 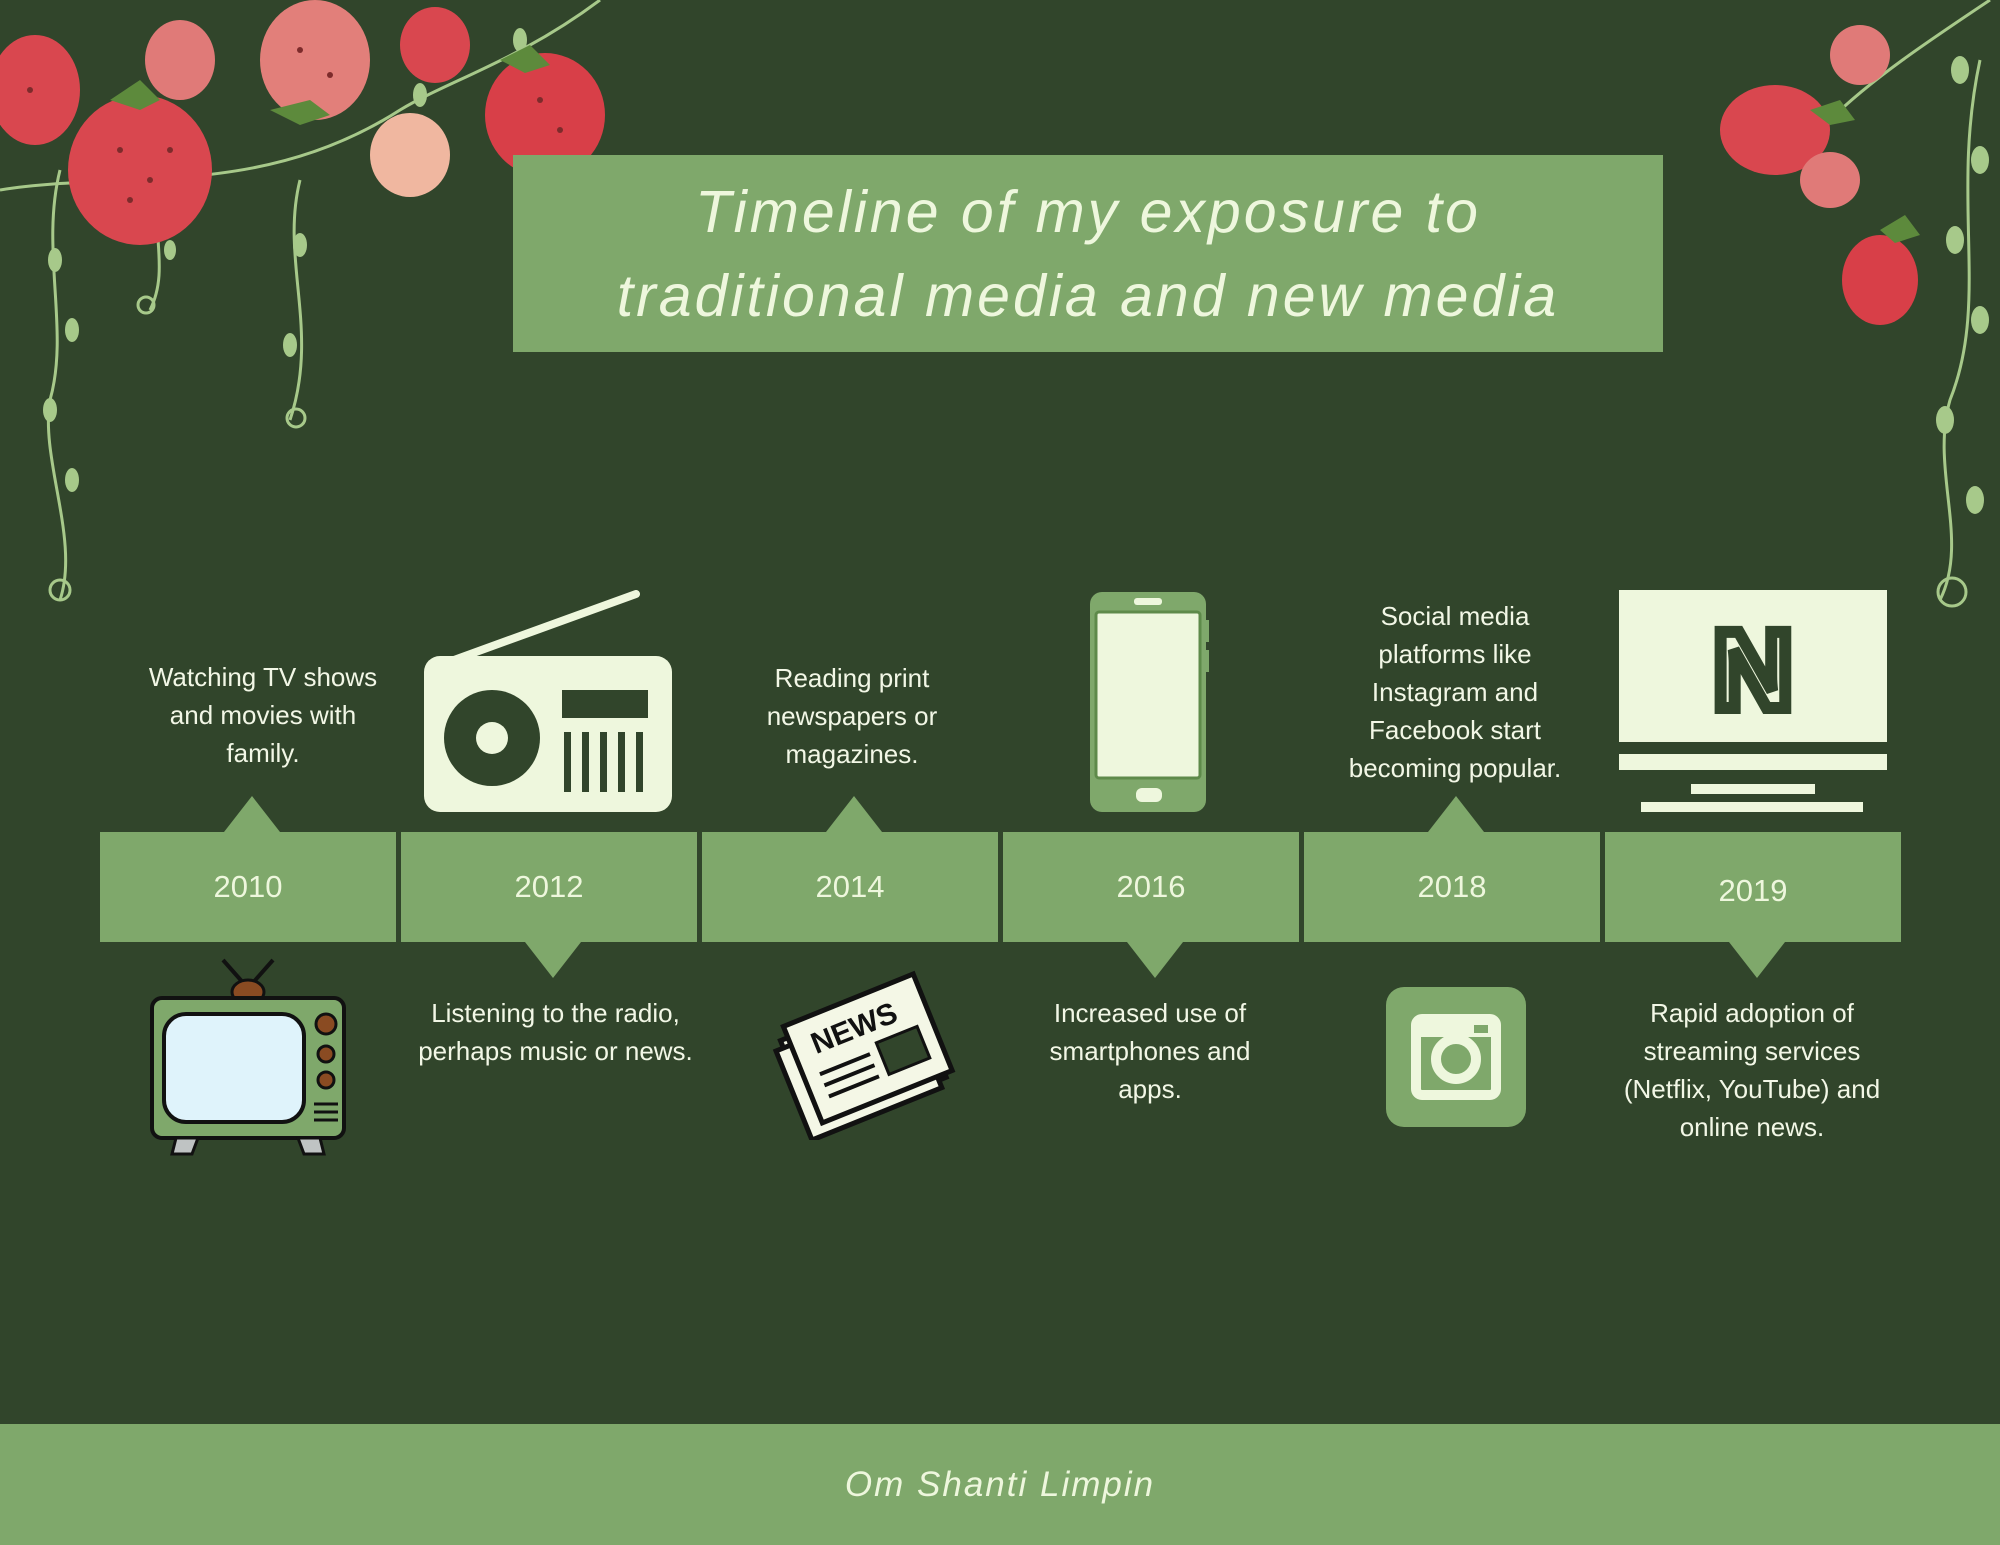 I want to click on pointer-up-2014, so click(x=854, y=814).